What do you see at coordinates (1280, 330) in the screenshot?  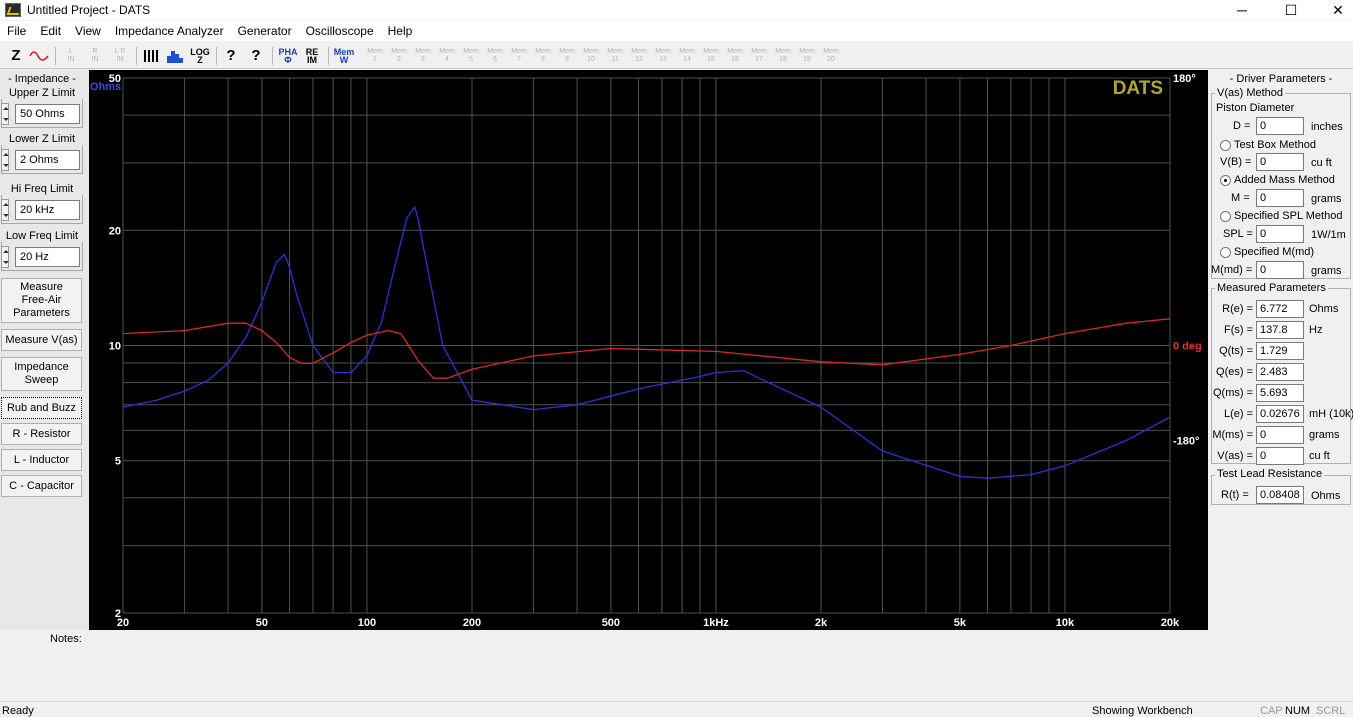 I see `measured-param-value: 137.8` at bounding box center [1280, 330].